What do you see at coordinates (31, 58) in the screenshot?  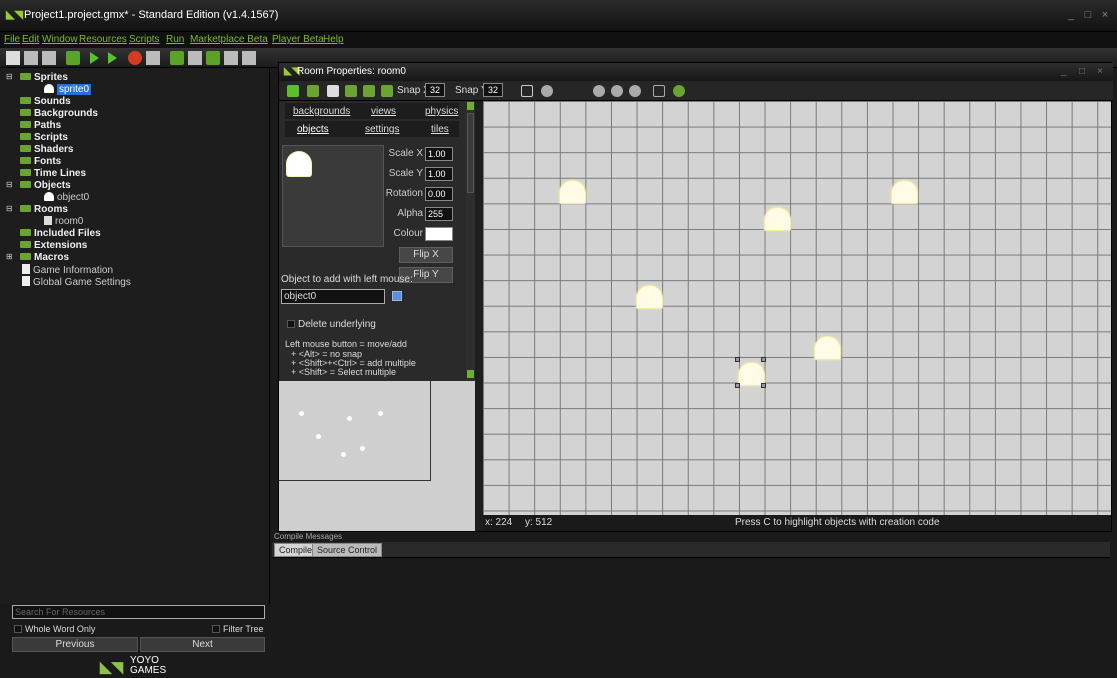 I see `open-project-icon` at bounding box center [31, 58].